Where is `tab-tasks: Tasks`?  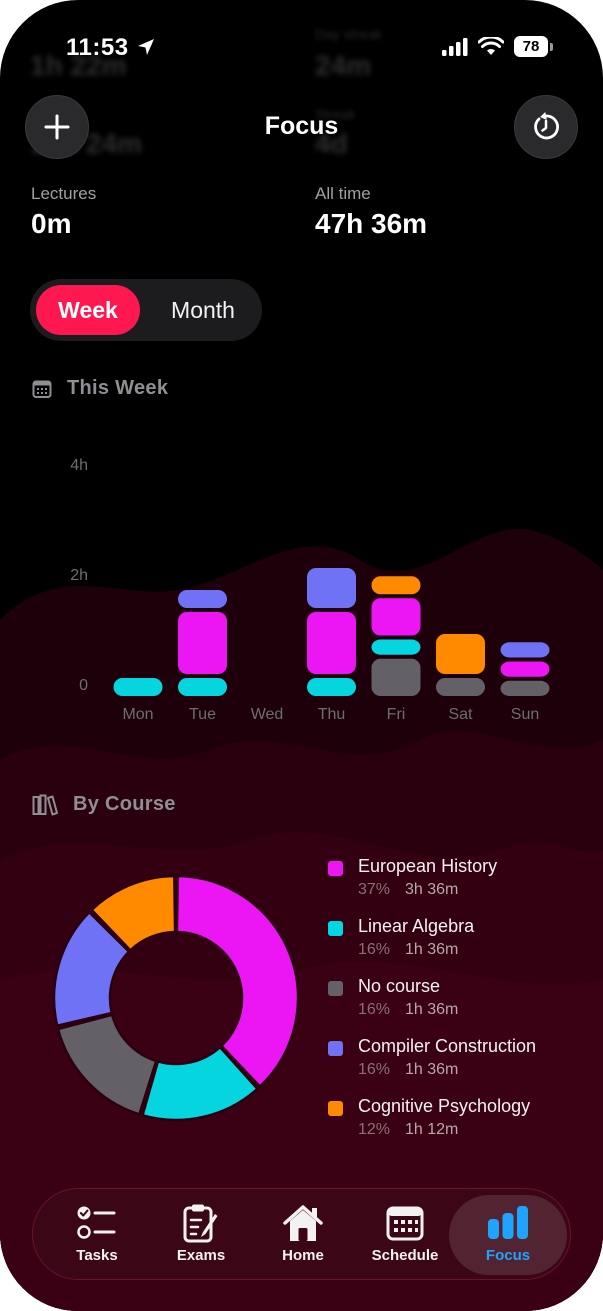 tab-tasks: Tasks is located at coordinates (97, 1235).